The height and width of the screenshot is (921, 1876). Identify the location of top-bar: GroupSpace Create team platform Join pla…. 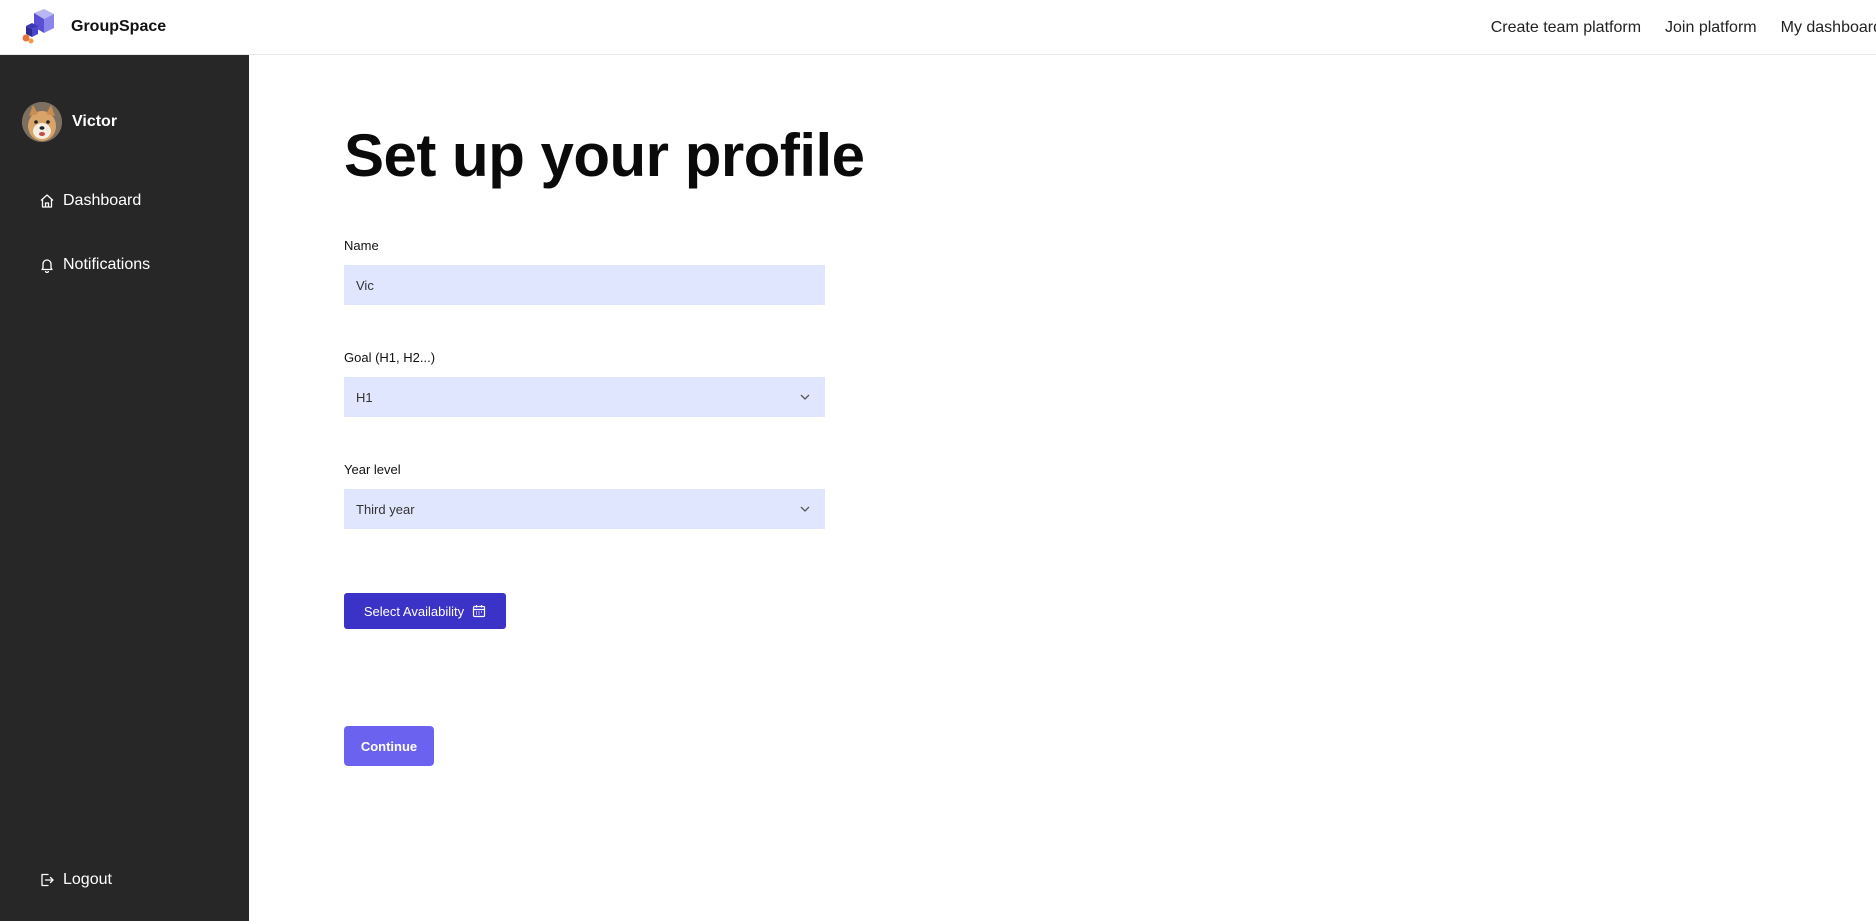
(938, 27).